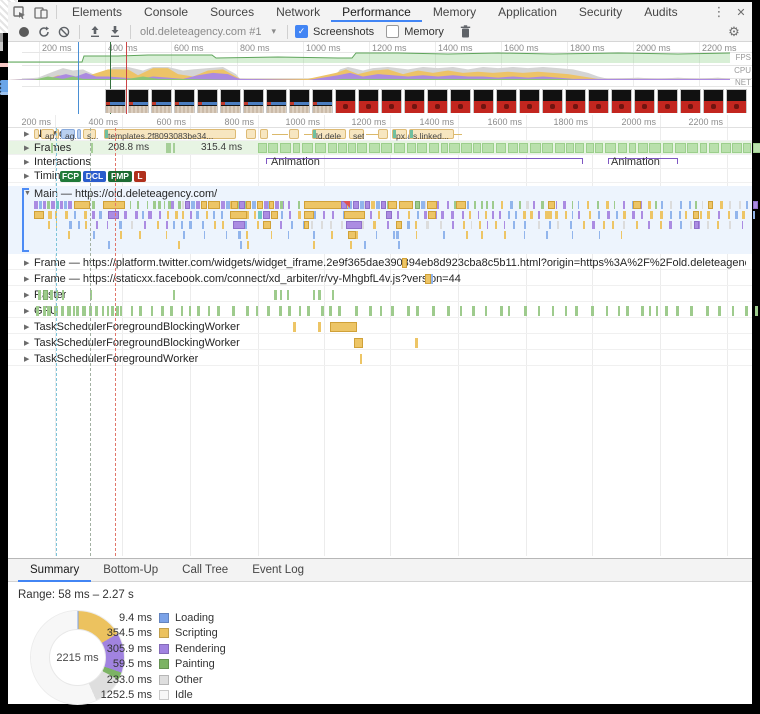 This screenshot has width=760, height=714. What do you see at coordinates (166, 12) in the screenshot?
I see `tab-console: Console` at bounding box center [166, 12].